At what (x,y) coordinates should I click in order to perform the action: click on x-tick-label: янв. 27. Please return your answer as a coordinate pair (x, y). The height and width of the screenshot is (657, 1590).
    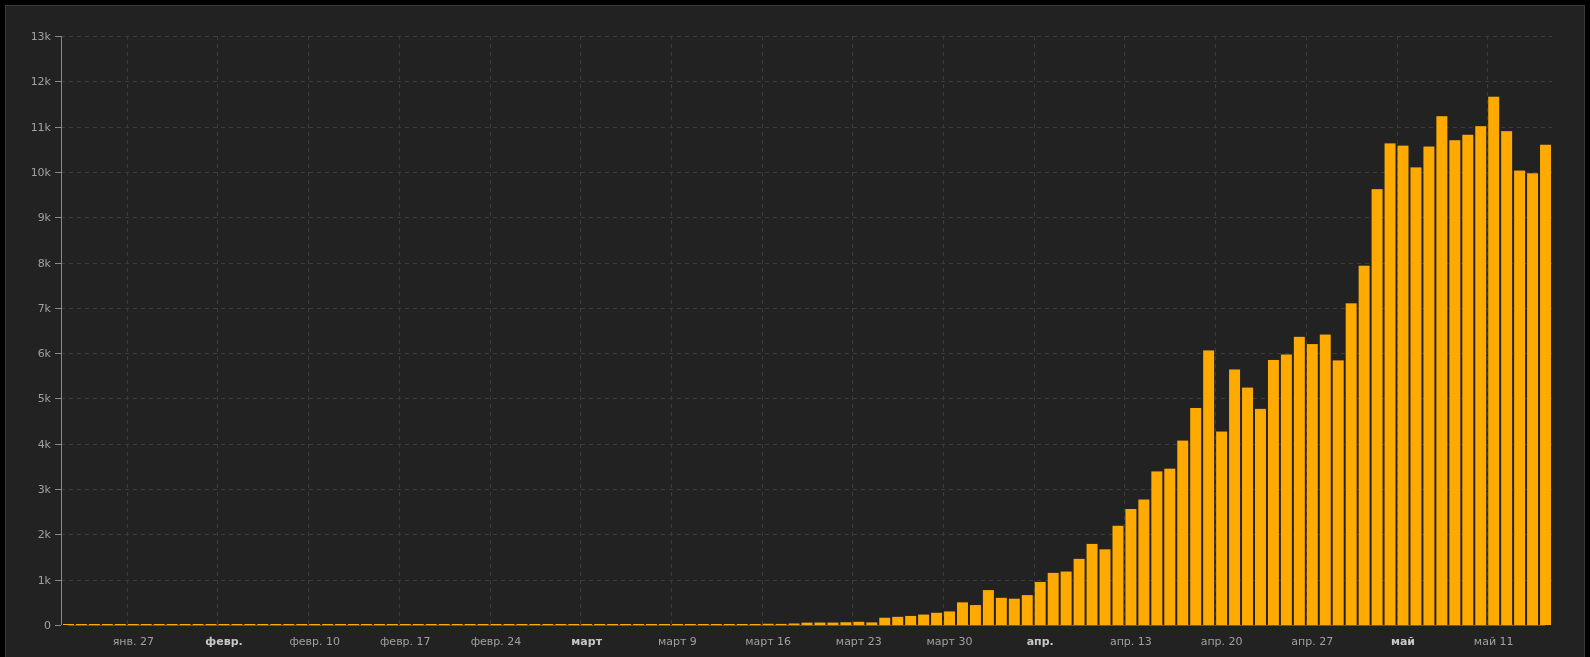
    Looking at the image, I should click on (133, 641).